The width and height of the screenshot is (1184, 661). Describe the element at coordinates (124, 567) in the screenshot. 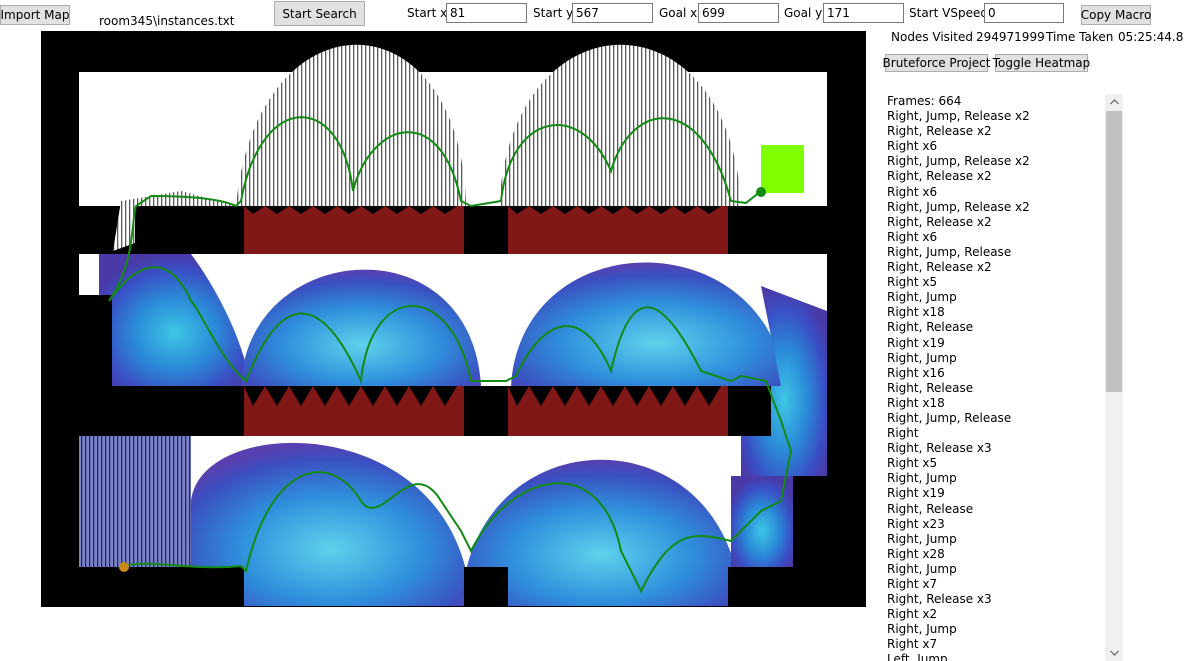

I see `start-marker` at that location.